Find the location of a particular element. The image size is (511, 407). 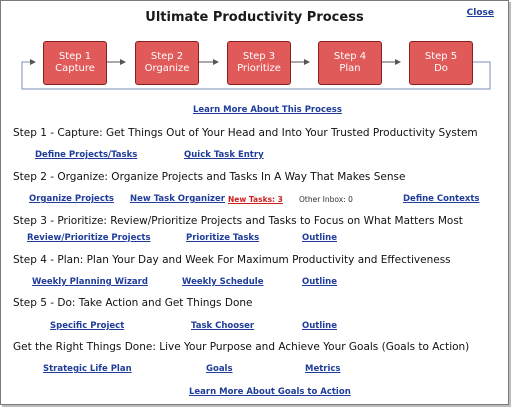

task-chooser-link: Task Chooser is located at coordinates (222, 326).